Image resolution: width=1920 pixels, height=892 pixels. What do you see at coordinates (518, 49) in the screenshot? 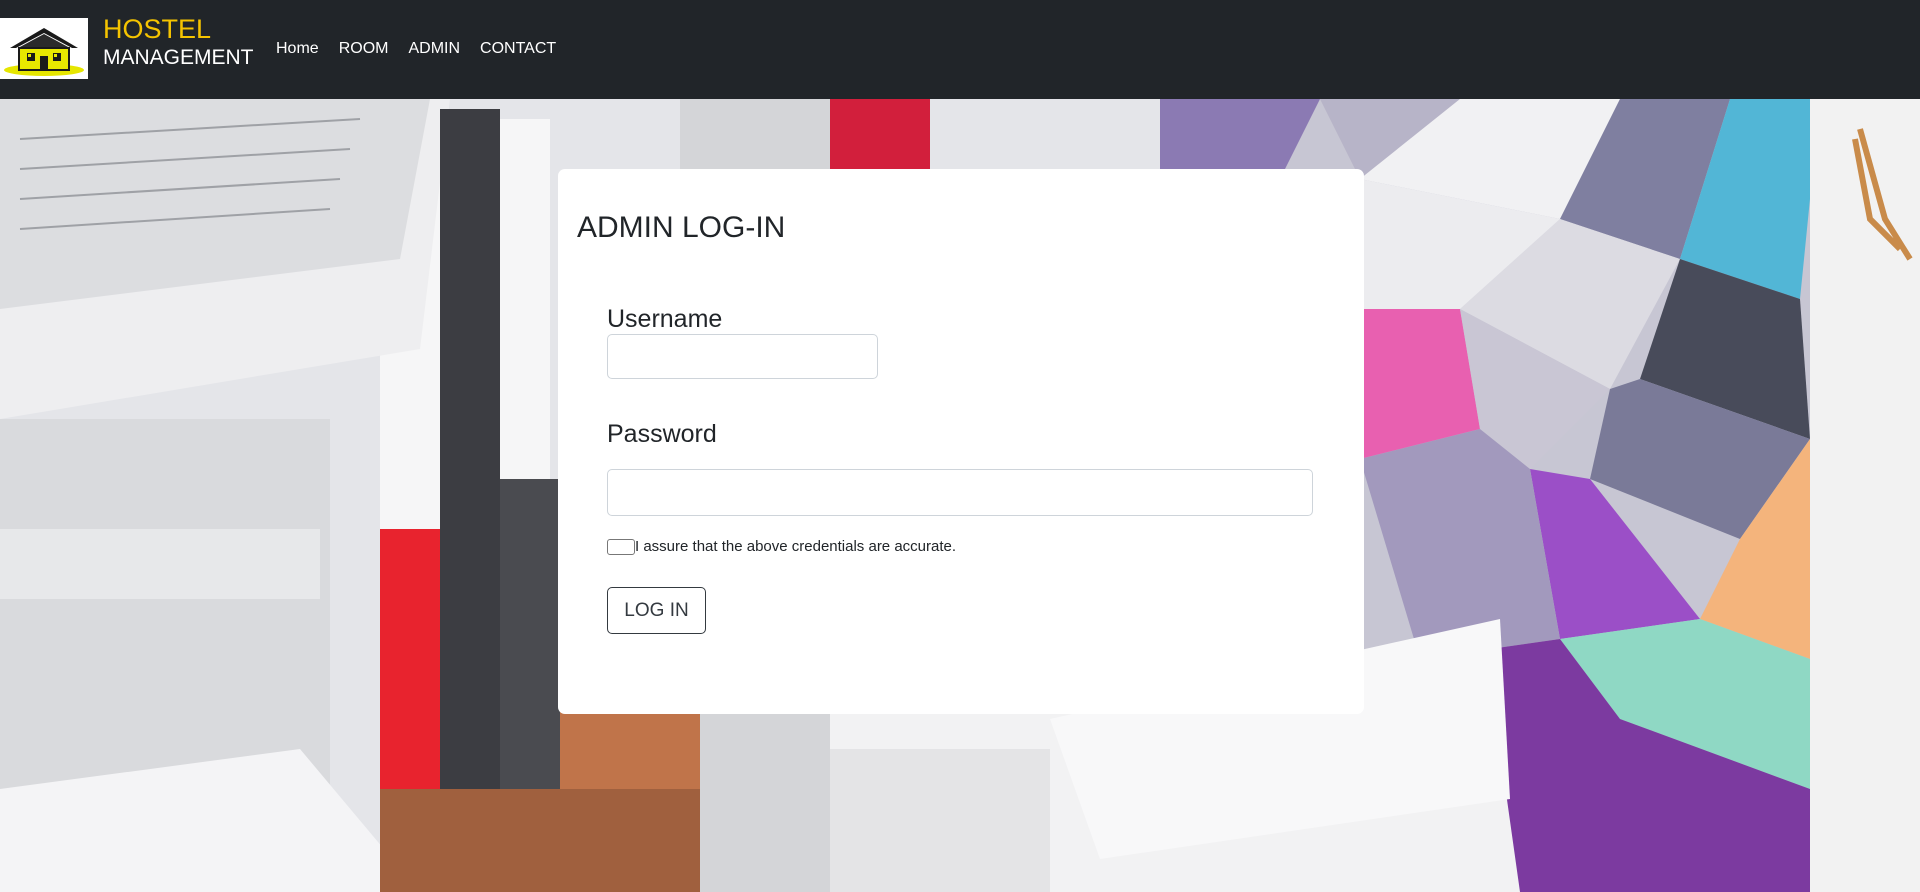
I see `nav-link-contact: CONTACT` at bounding box center [518, 49].